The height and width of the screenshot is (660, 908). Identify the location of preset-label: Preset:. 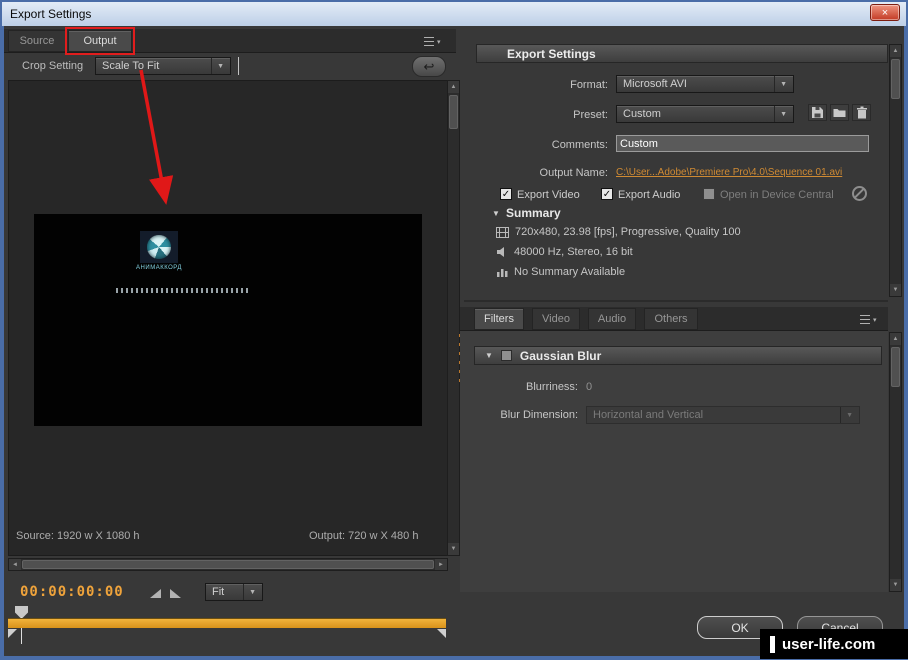
(590, 115).